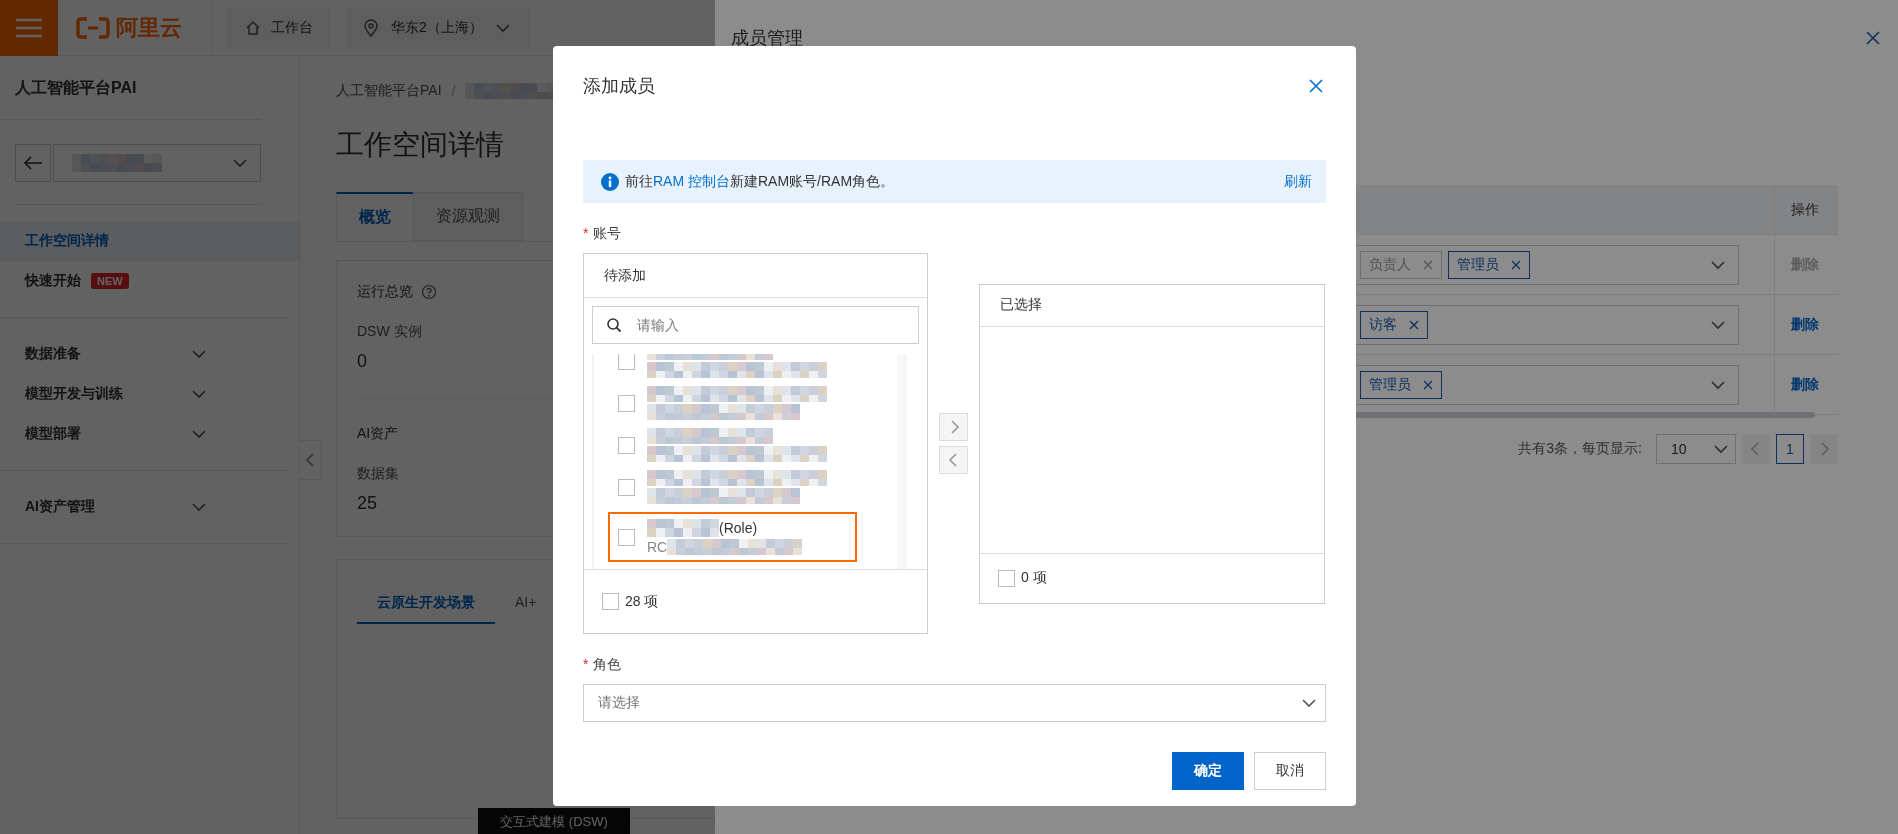  What do you see at coordinates (1790, 449) in the screenshot?
I see `page-button: 1` at bounding box center [1790, 449].